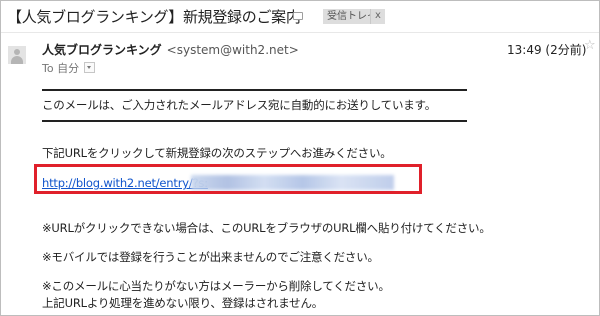 This screenshot has width=600, height=316. Describe the element at coordinates (216, 286) in the screenshot. I see `note-delete-line1: ※このメールに心当たりがない方はメーラーから削除してください。` at that location.